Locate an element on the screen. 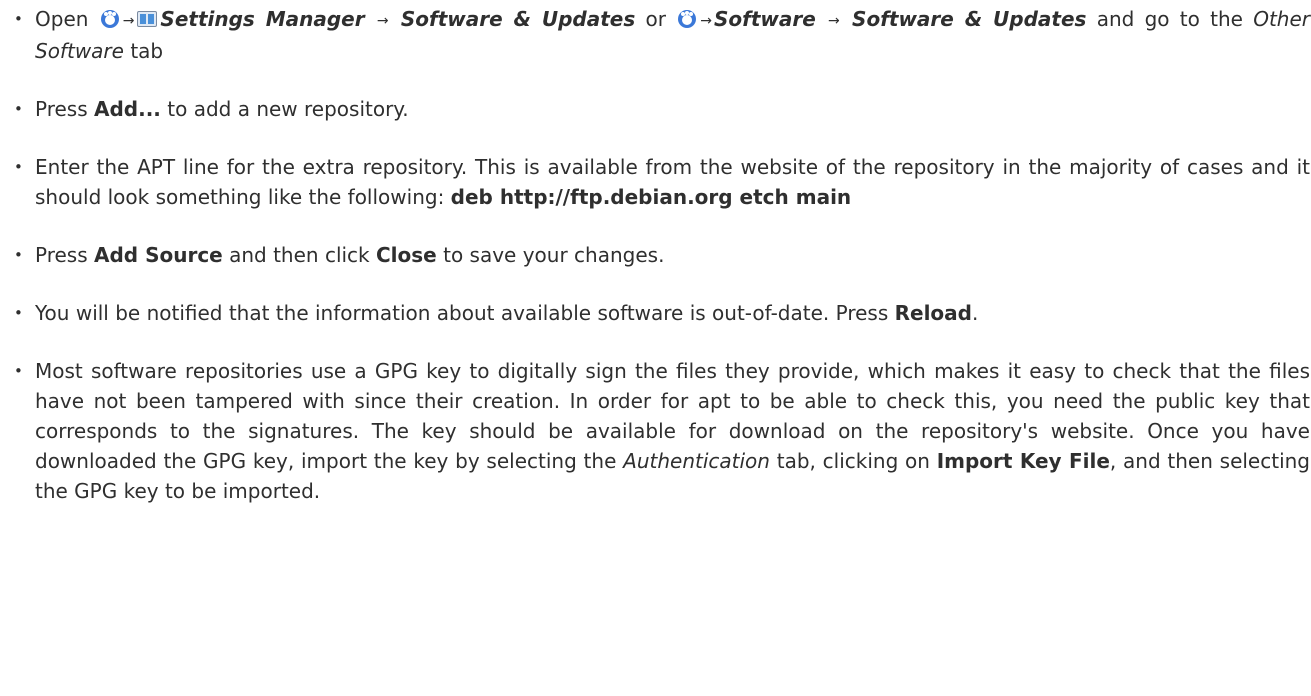 This screenshot has width=1311, height=696. software-link: Software is located at coordinates (764, 19).